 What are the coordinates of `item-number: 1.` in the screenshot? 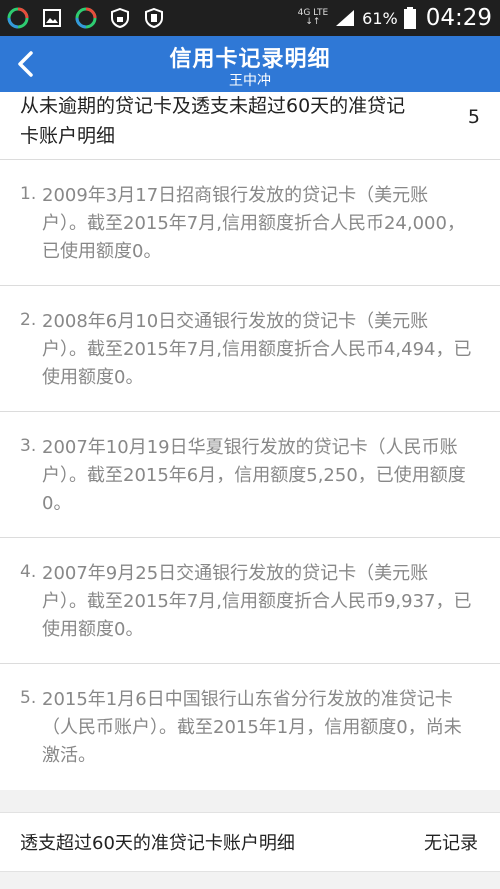 It's located at (28, 194).